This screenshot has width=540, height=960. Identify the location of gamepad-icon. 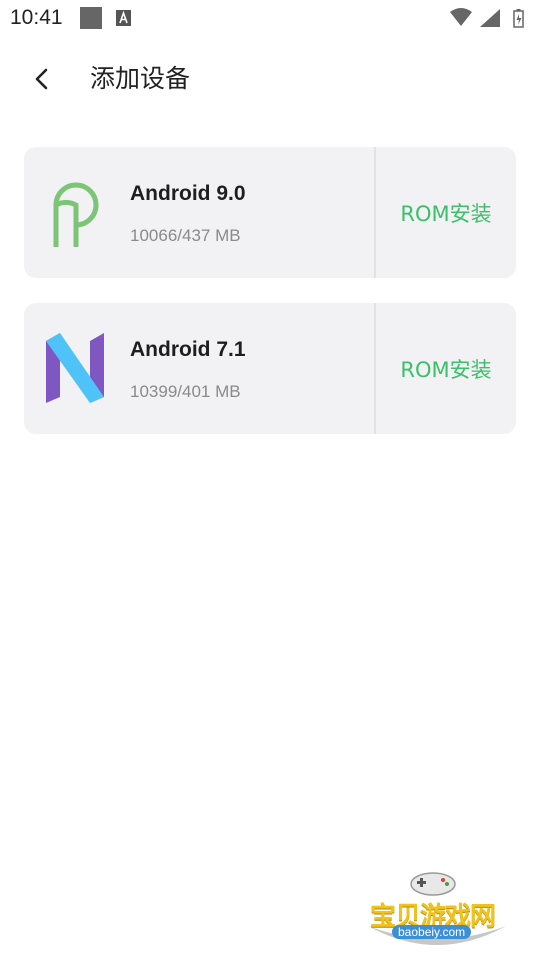
(433, 884).